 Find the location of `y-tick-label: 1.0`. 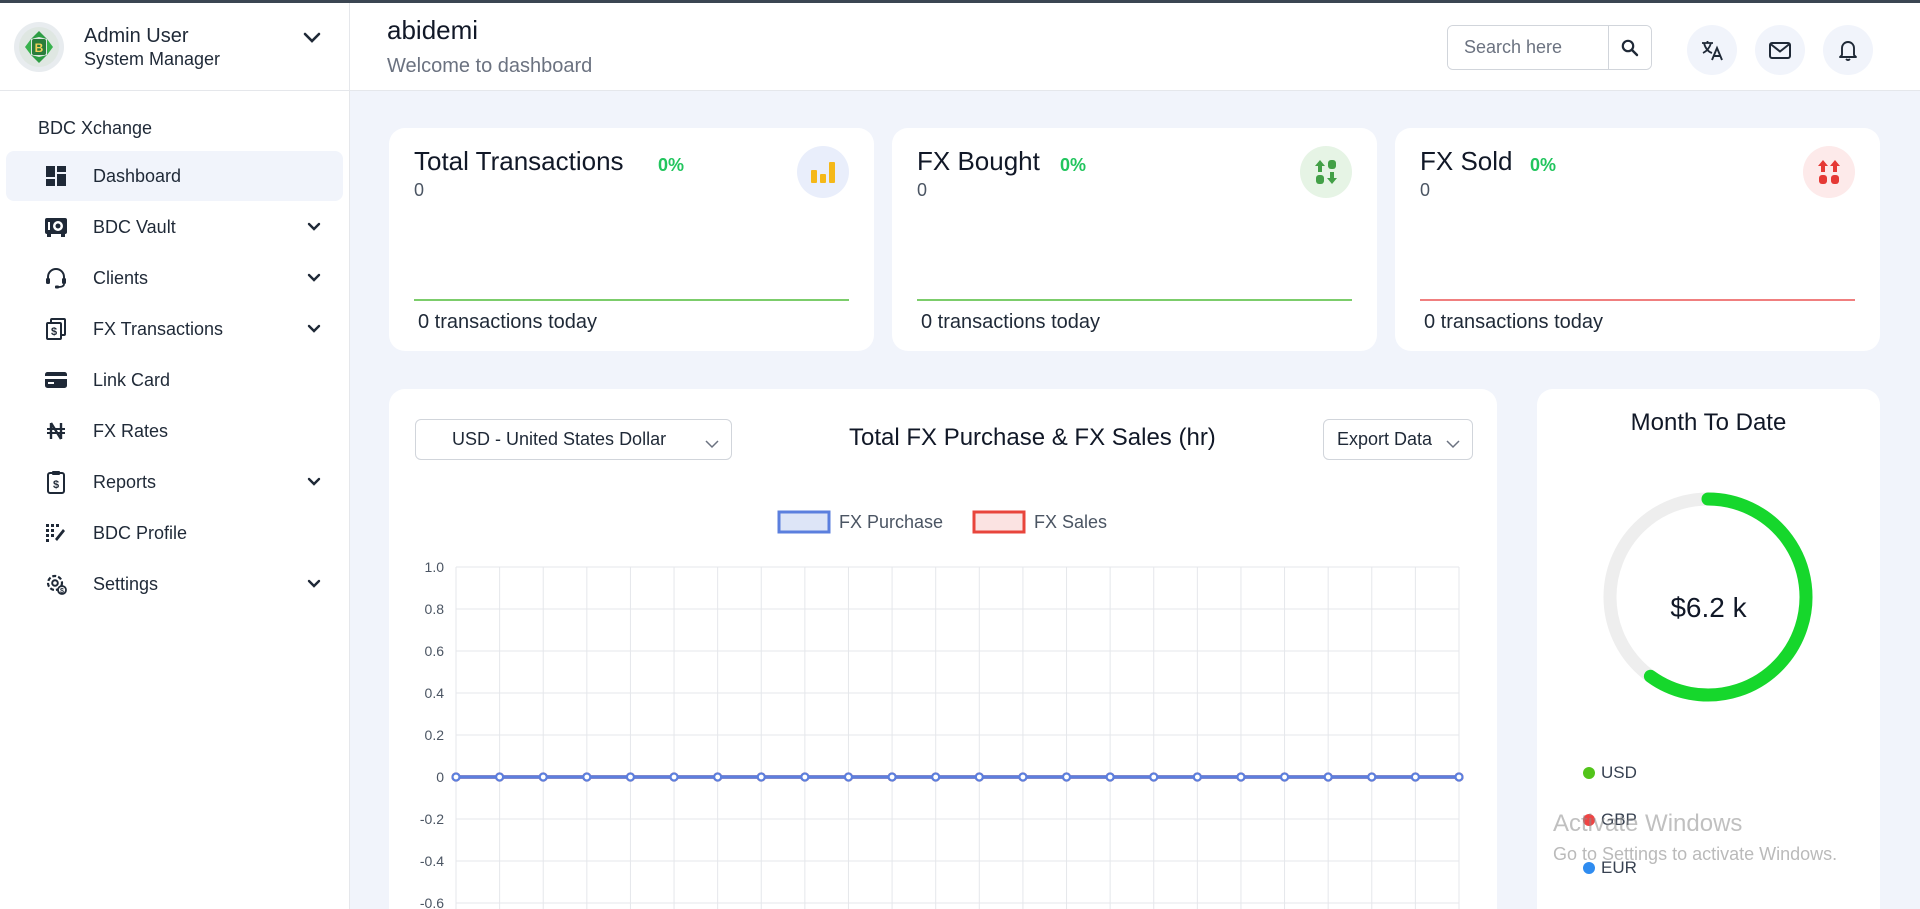

y-tick-label: 1.0 is located at coordinates (435, 567).